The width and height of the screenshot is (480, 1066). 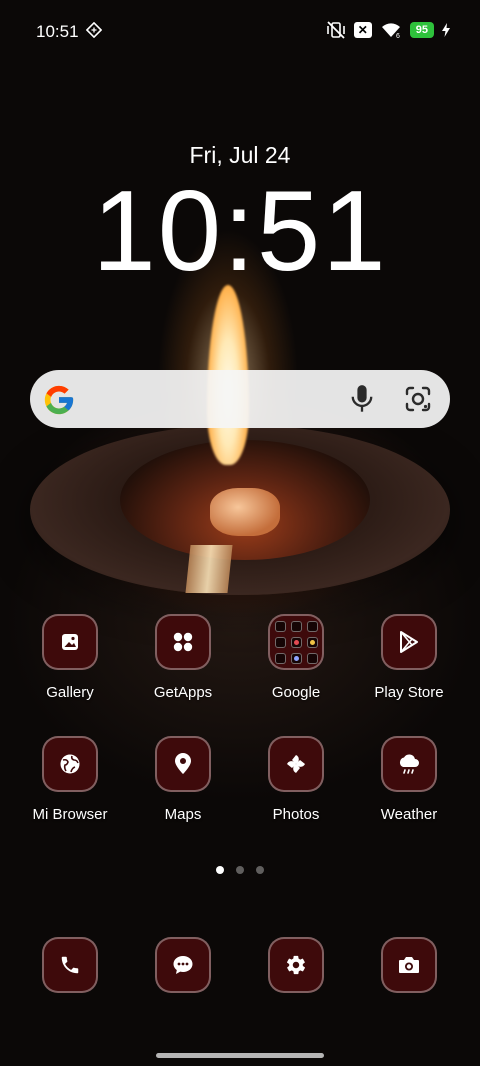 I want to click on phone-icon, so click(x=70, y=965).